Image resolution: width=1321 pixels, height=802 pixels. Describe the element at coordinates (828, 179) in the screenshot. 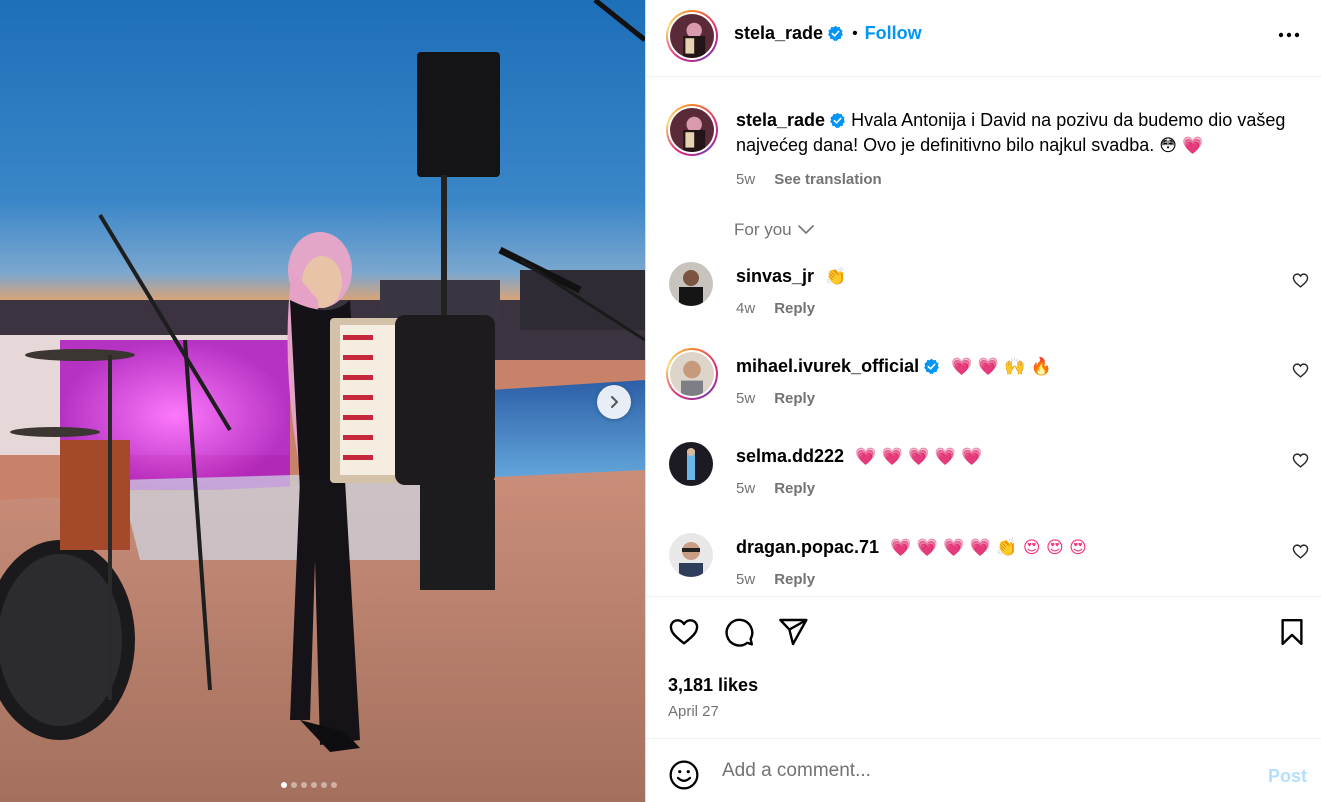

I see `see-translation-link: See translation` at that location.